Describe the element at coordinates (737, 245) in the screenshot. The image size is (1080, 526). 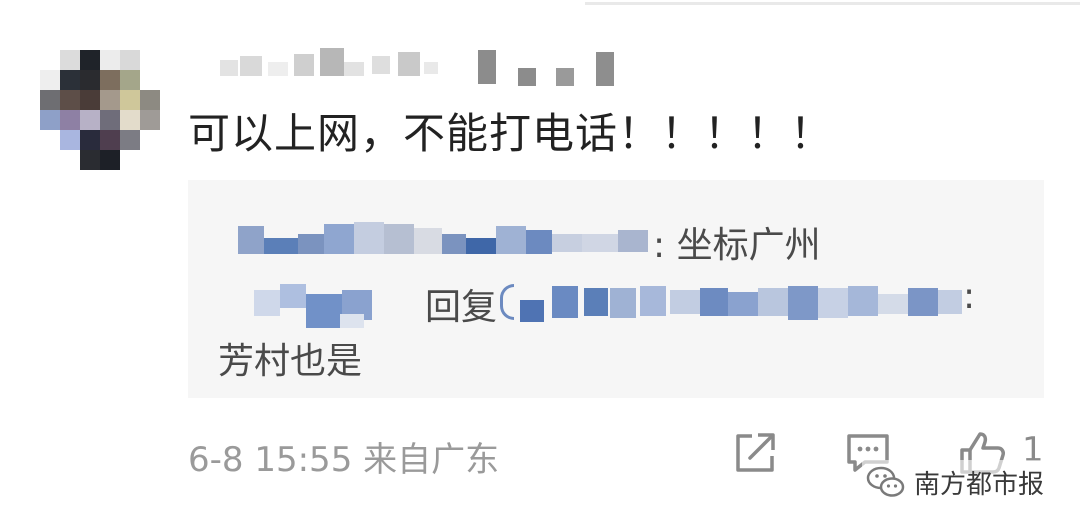
I see `reply-line1-text: : 坐标广州` at that location.